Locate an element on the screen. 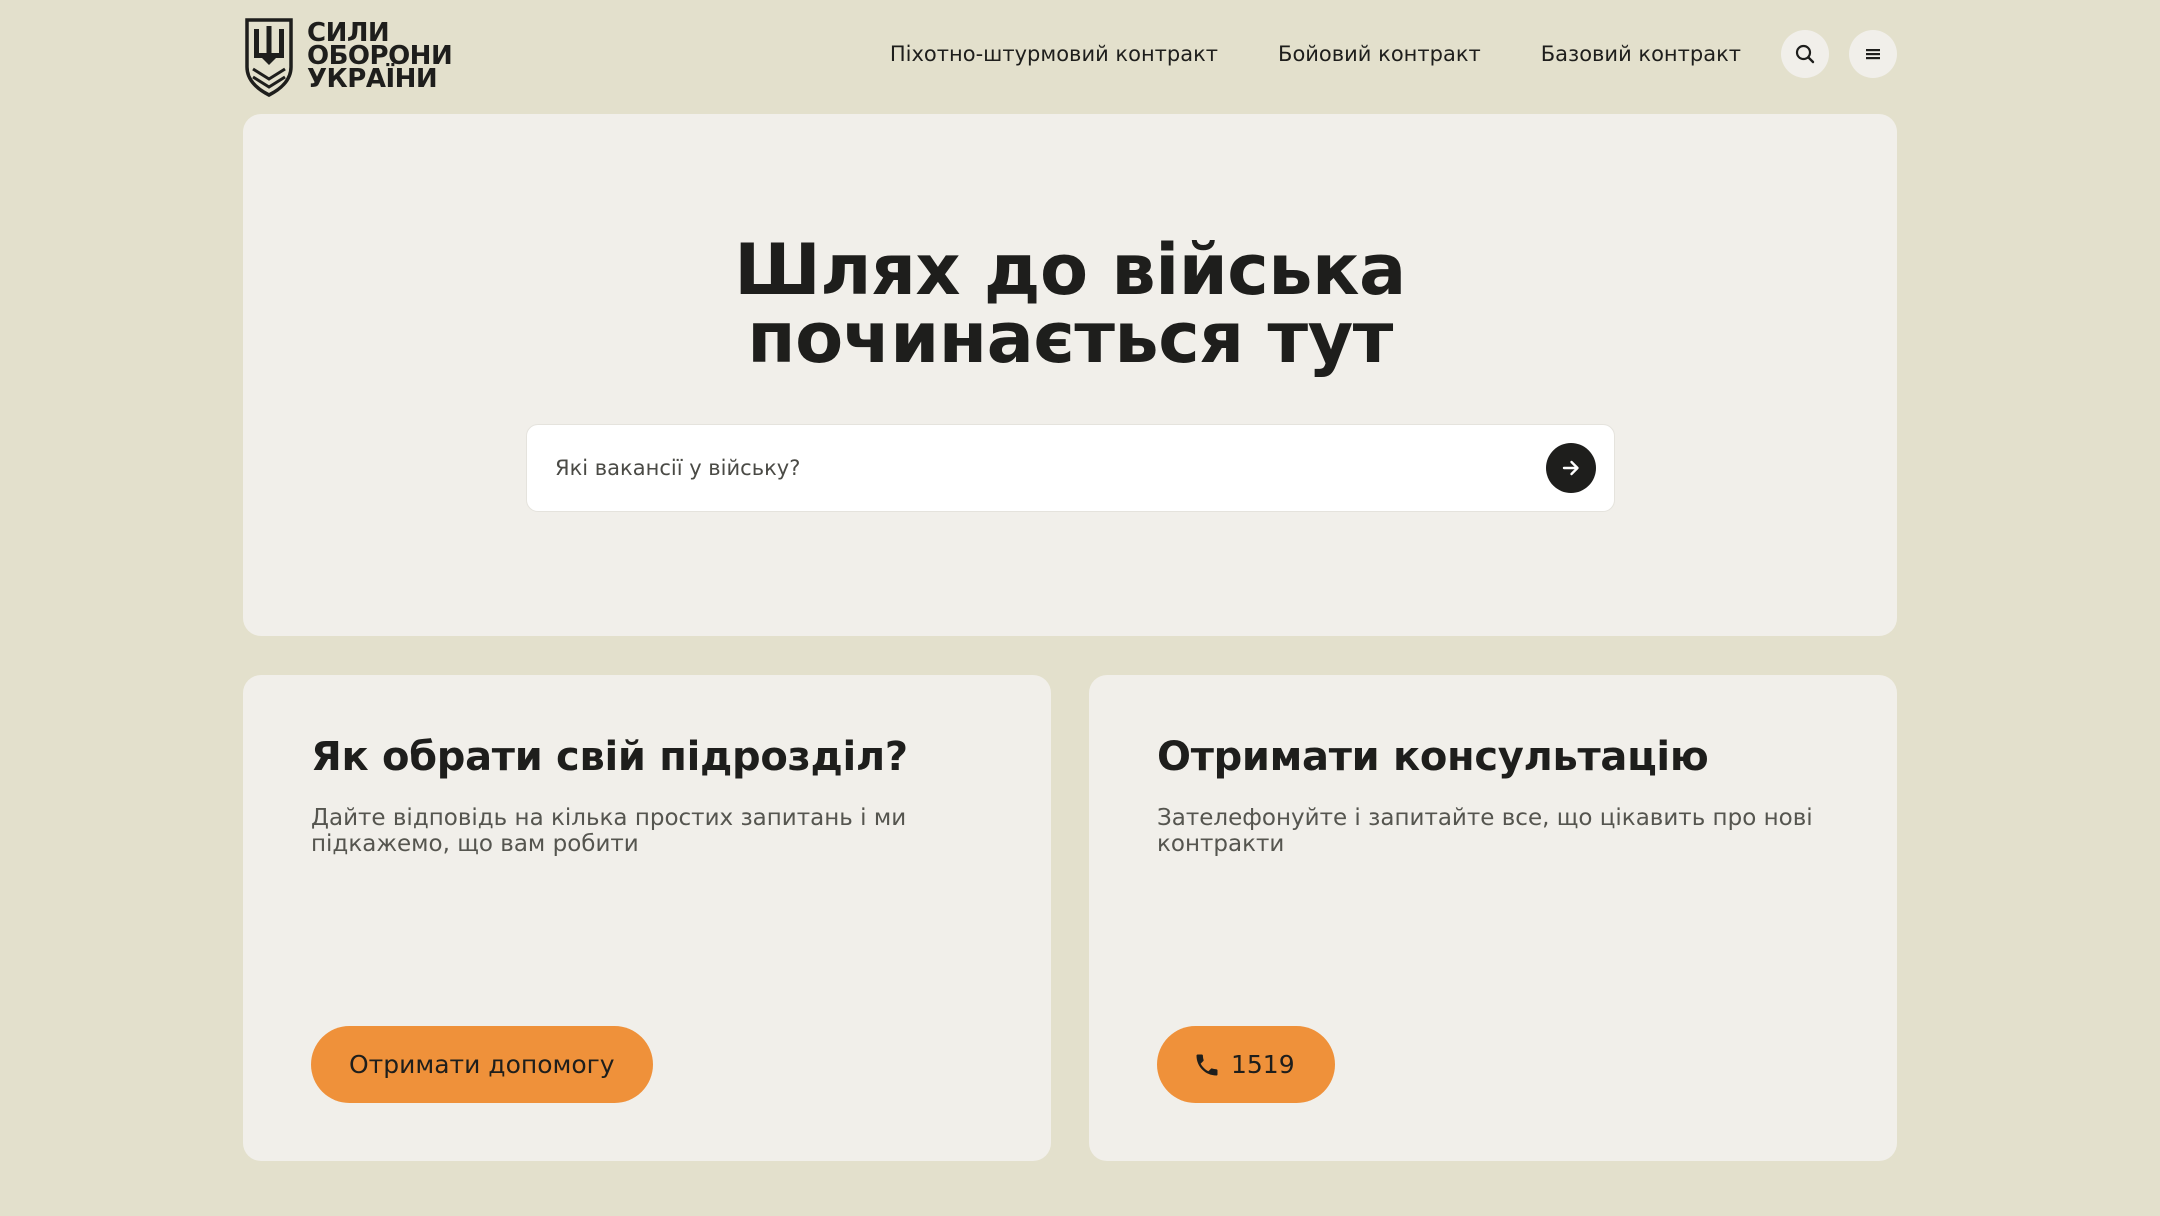  hotline-number: 1519 is located at coordinates (1263, 1064).